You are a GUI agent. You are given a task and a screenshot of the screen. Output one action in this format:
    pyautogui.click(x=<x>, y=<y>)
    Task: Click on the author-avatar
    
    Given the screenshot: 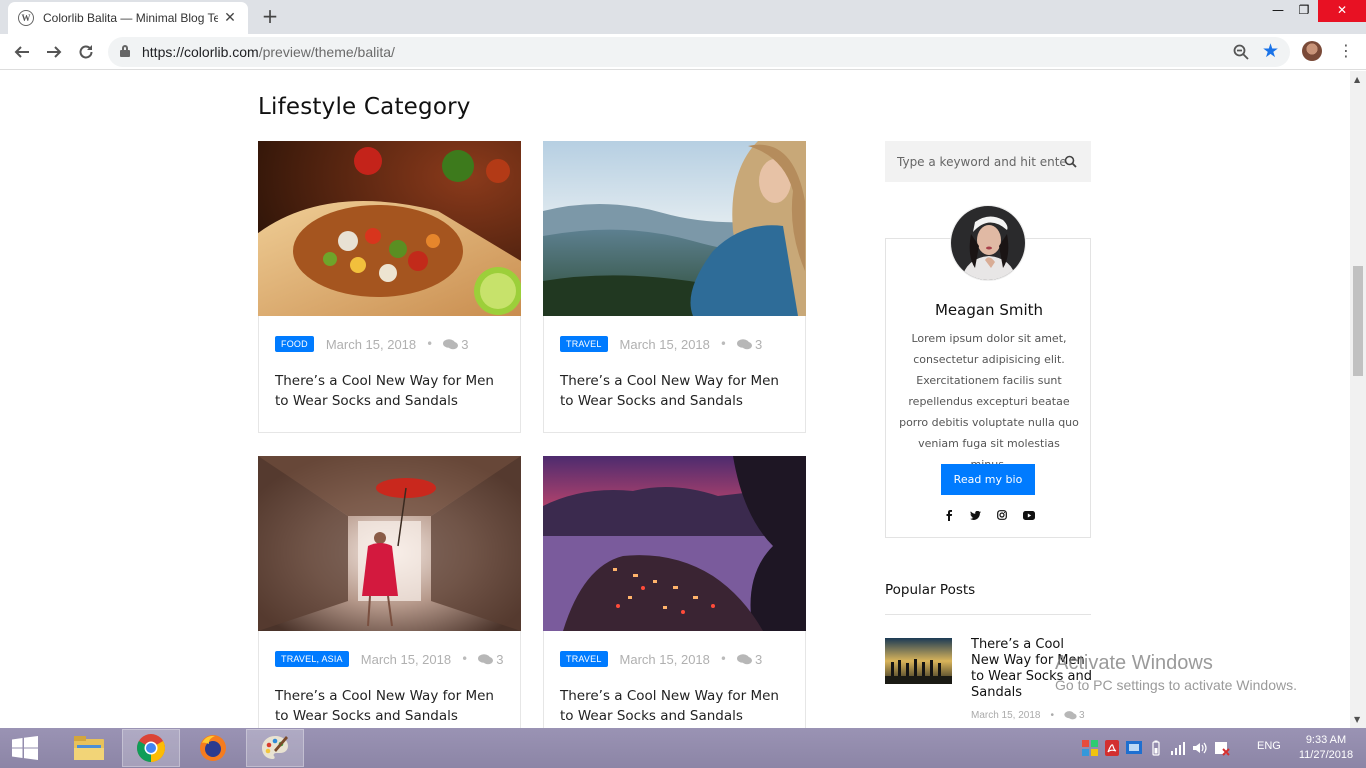 What is the action you would take?
    pyautogui.click(x=988, y=243)
    